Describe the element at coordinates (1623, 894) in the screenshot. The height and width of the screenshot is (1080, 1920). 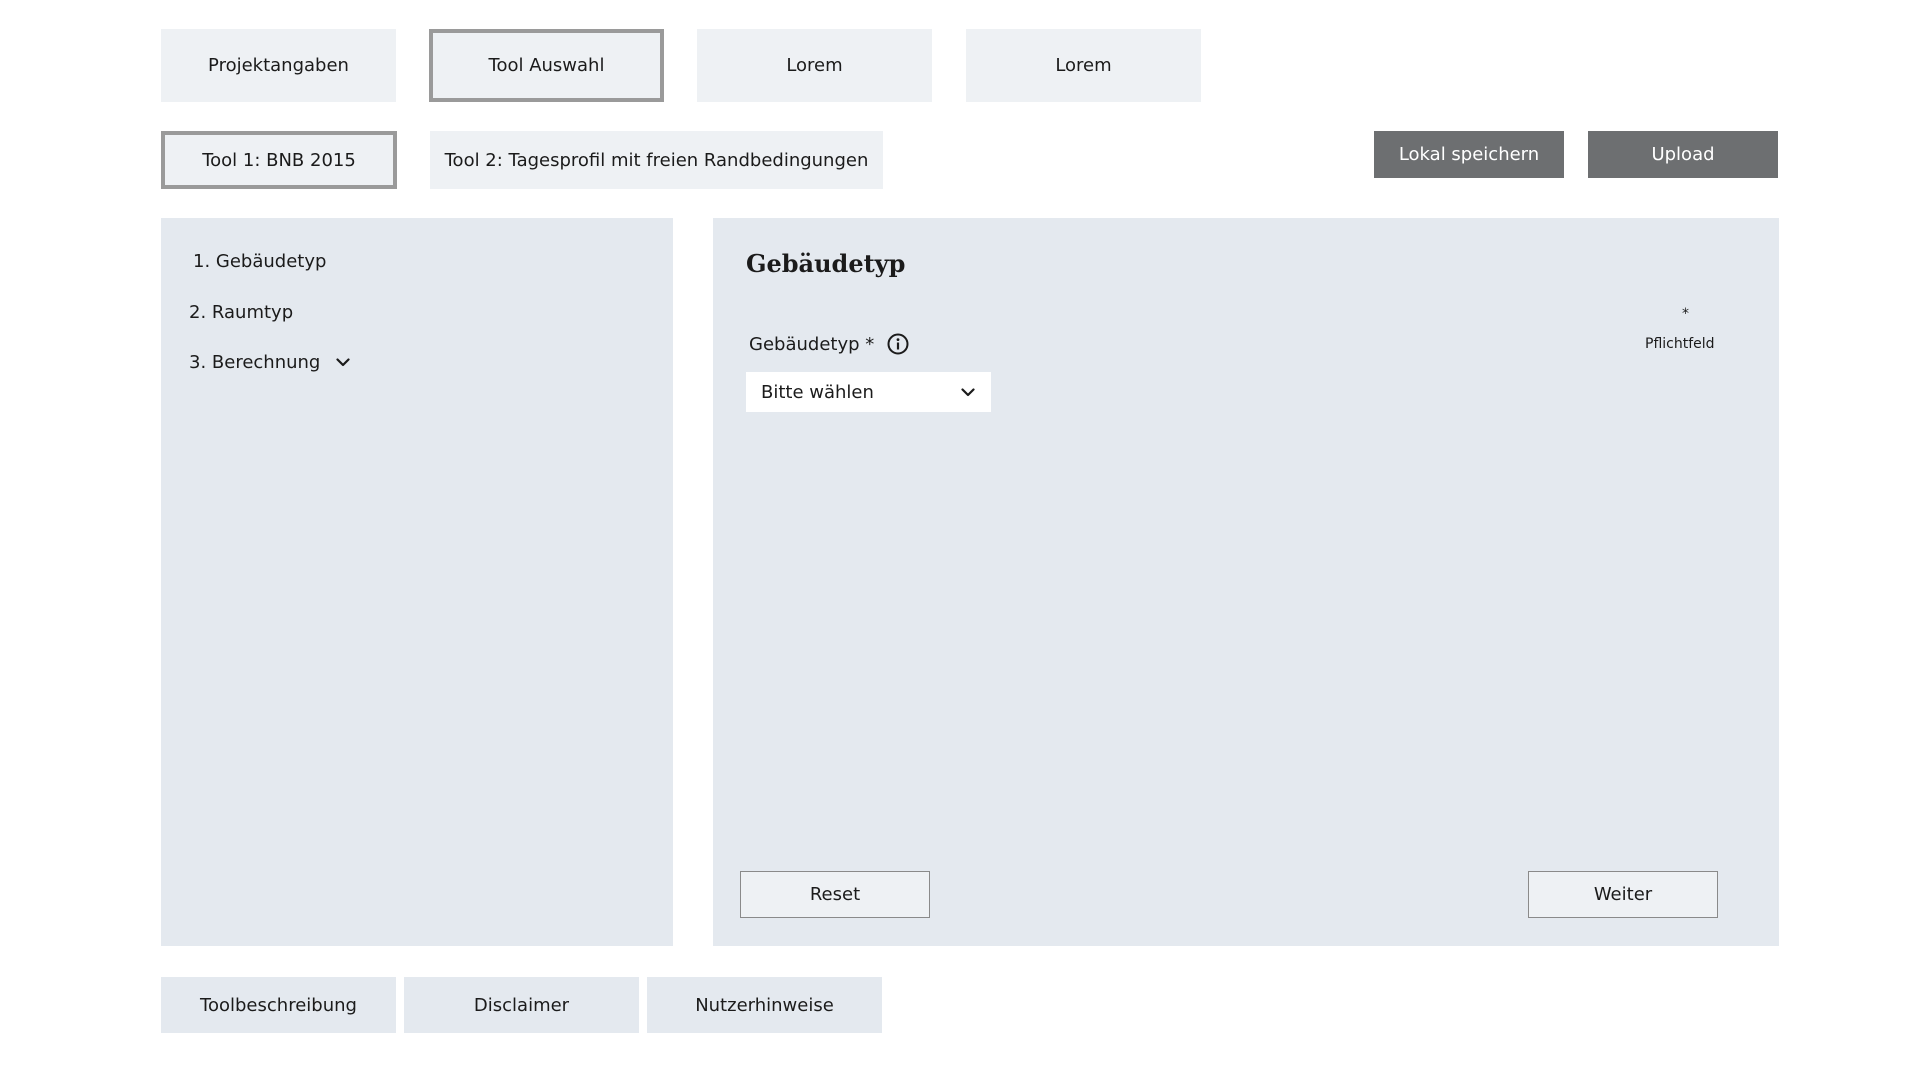
I see `next-button: Weiter` at that location.